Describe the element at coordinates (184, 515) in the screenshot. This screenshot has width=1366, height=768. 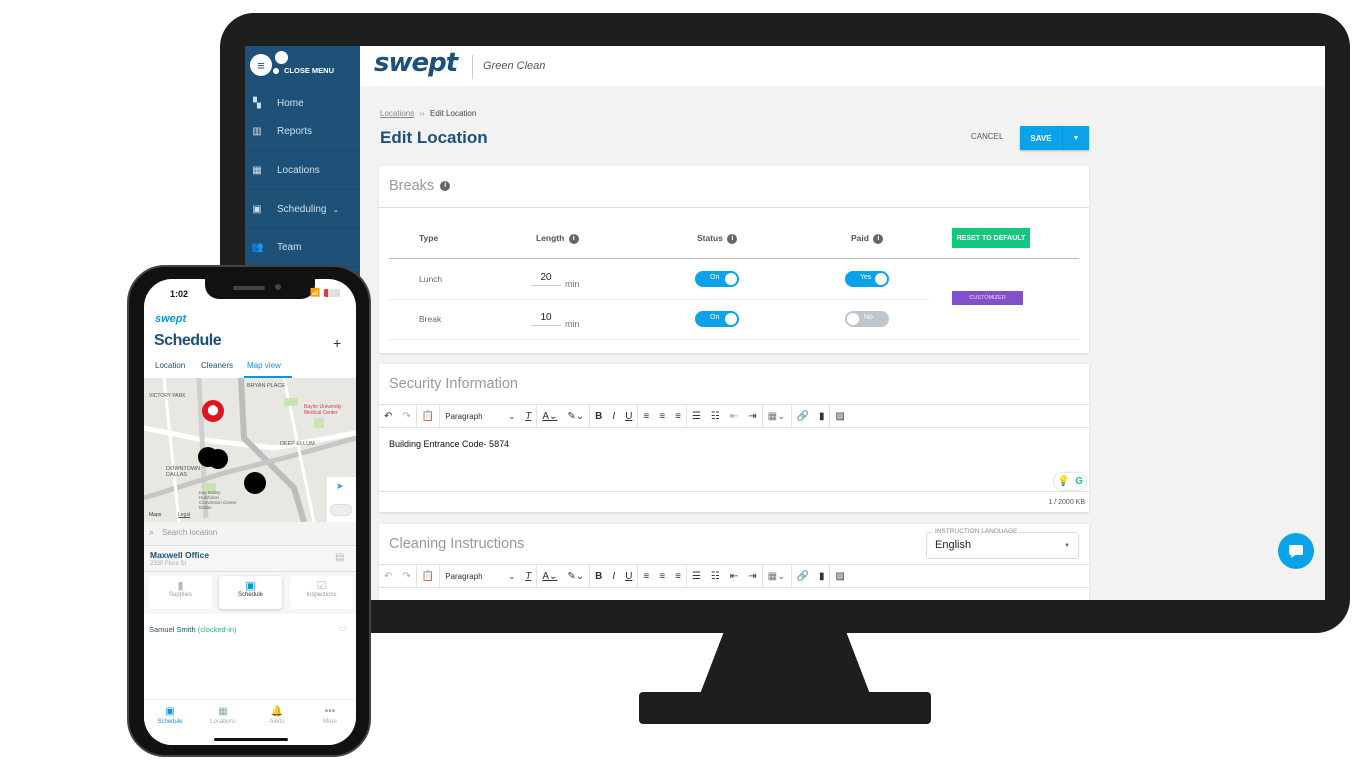
I see `legal-link: Legal` at that location.